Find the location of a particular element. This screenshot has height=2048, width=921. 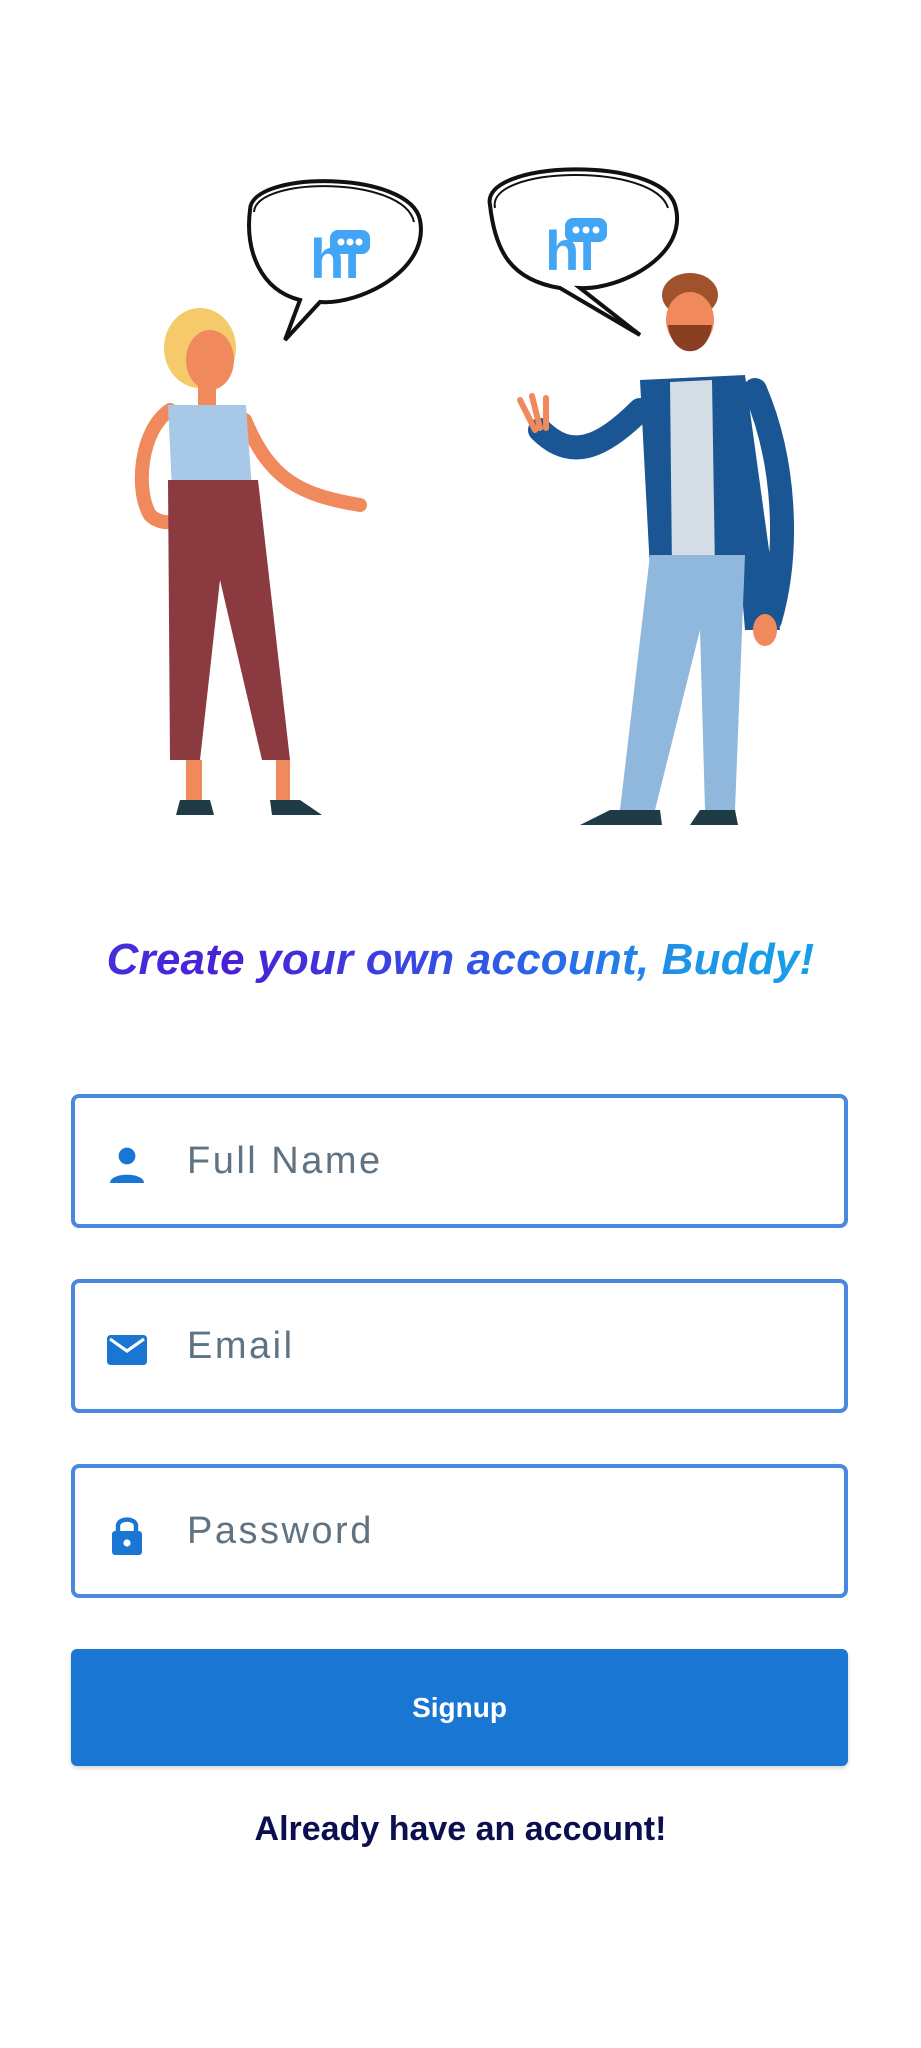

page-title: Create your own account, Buddy! is located at coordinates (460, 960).